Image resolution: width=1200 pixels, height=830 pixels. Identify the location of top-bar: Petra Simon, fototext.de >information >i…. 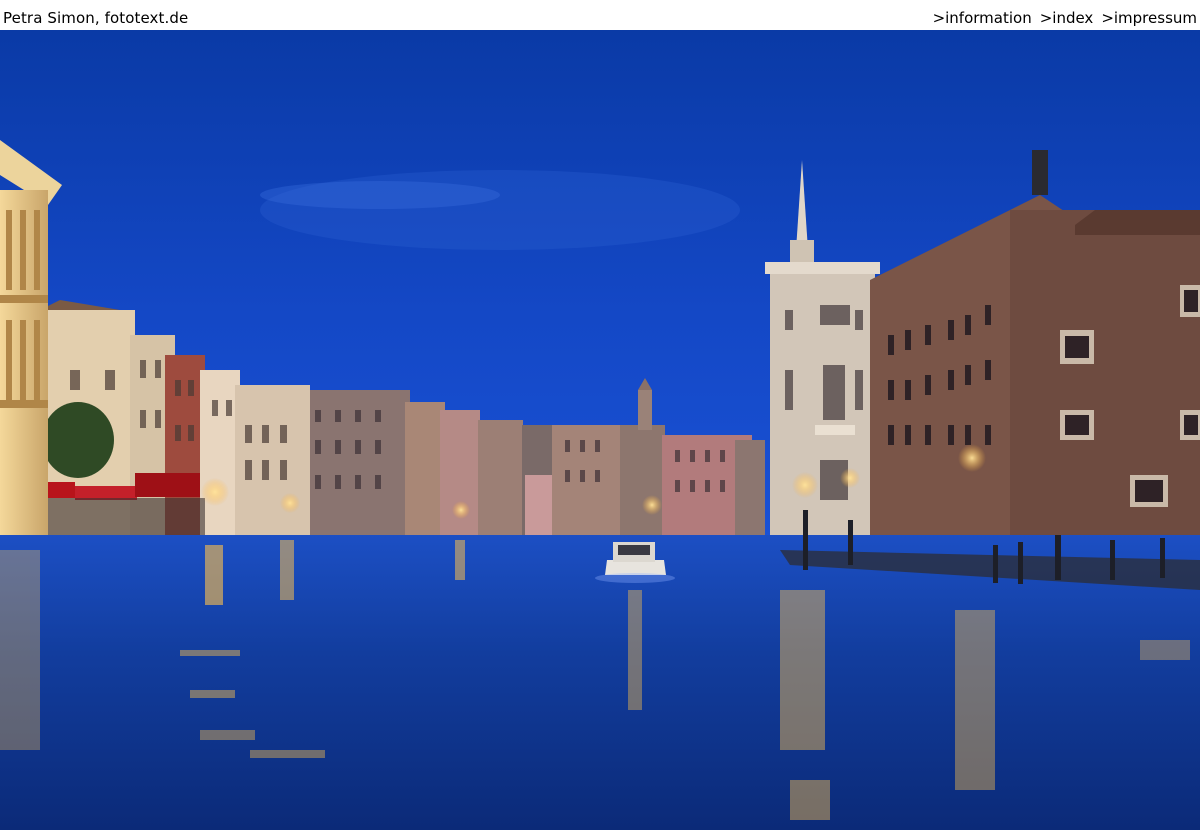
(600, 15).